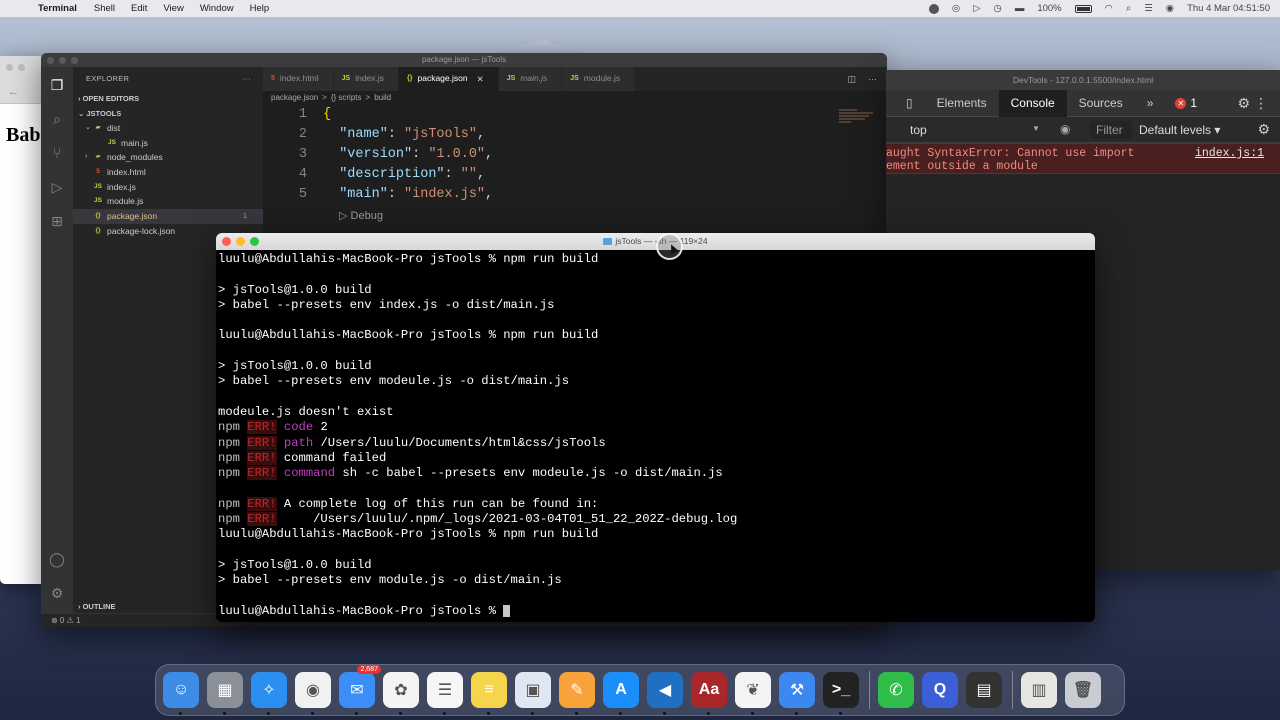 This screenshot has width=1280, height=720. Describe the element at coordinates (168, 187) in the screenshot. I see `file-tree-item: JS index.js` at that location.